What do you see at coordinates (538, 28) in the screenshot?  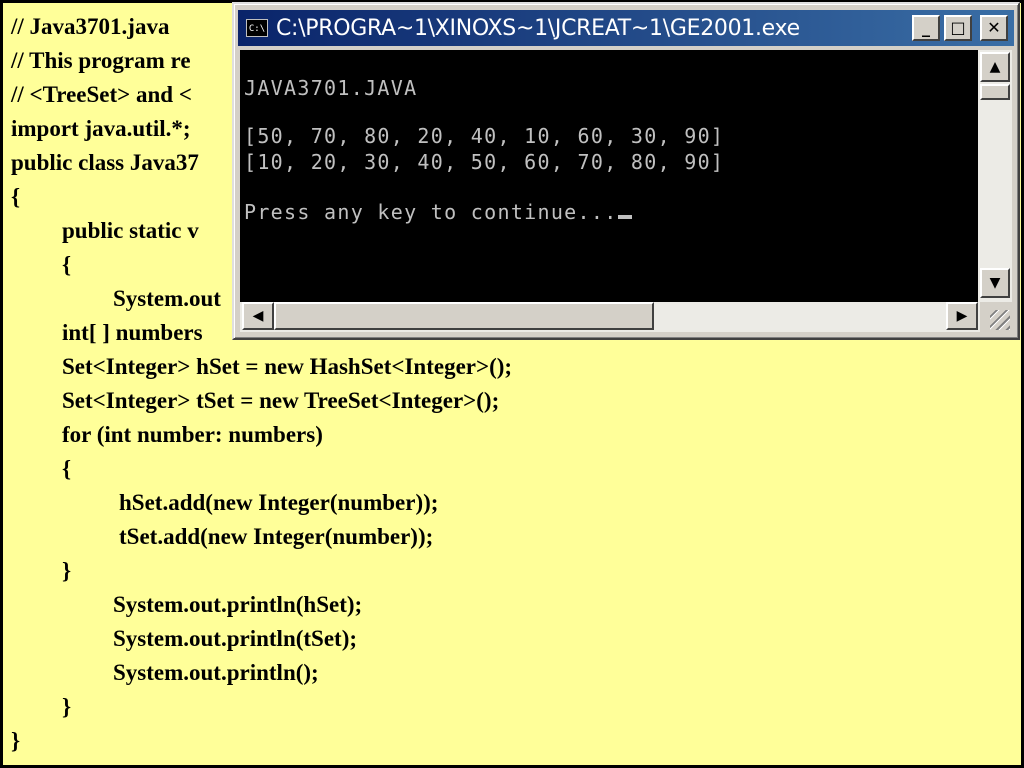 I see `console-title: C:\PROGRA~1\XINOXS~1\JCREAT~1\GE2001.exe` at bounding box center [538, 28].